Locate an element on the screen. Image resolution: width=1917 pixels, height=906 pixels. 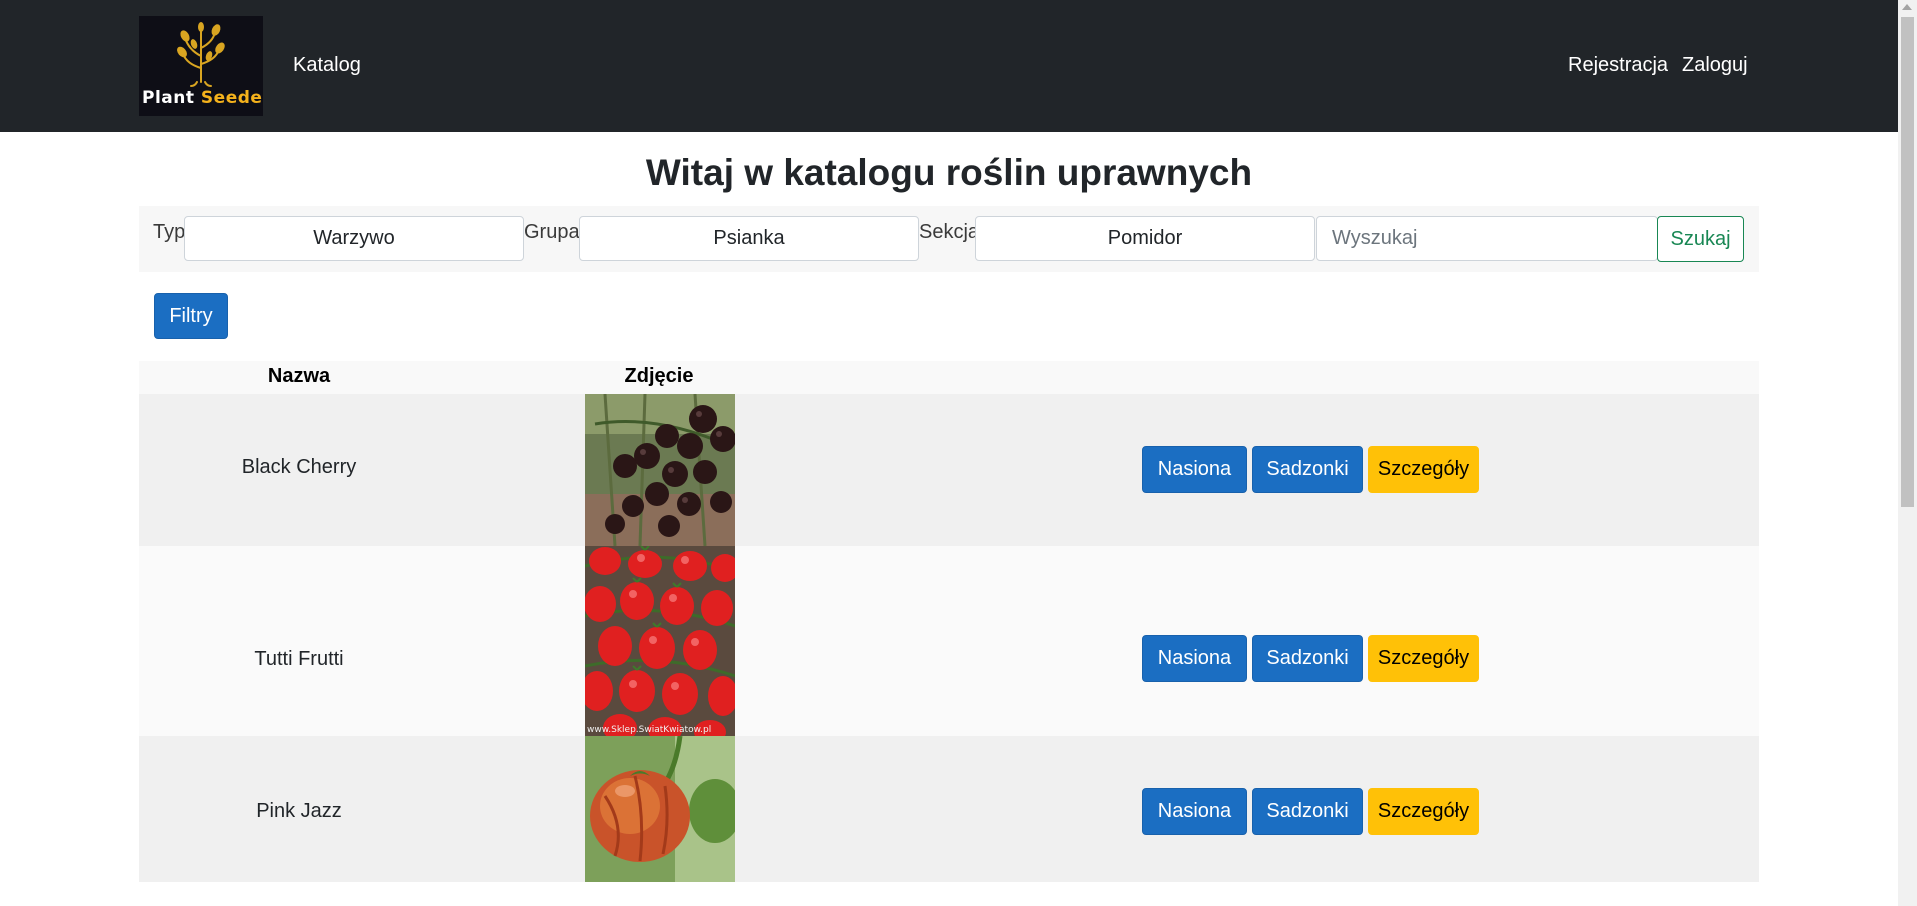
page-scrollbar is located at coordinates (1907, 453).